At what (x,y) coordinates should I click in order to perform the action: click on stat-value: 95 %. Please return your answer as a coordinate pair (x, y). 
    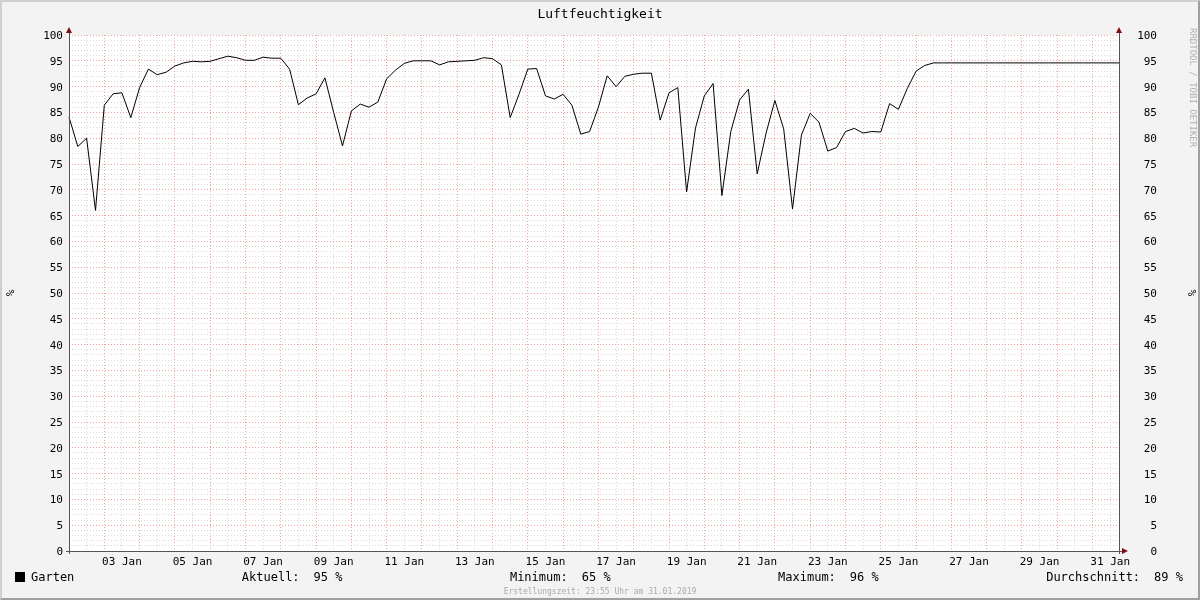
    Looking at the image, I should click on (328, 577).